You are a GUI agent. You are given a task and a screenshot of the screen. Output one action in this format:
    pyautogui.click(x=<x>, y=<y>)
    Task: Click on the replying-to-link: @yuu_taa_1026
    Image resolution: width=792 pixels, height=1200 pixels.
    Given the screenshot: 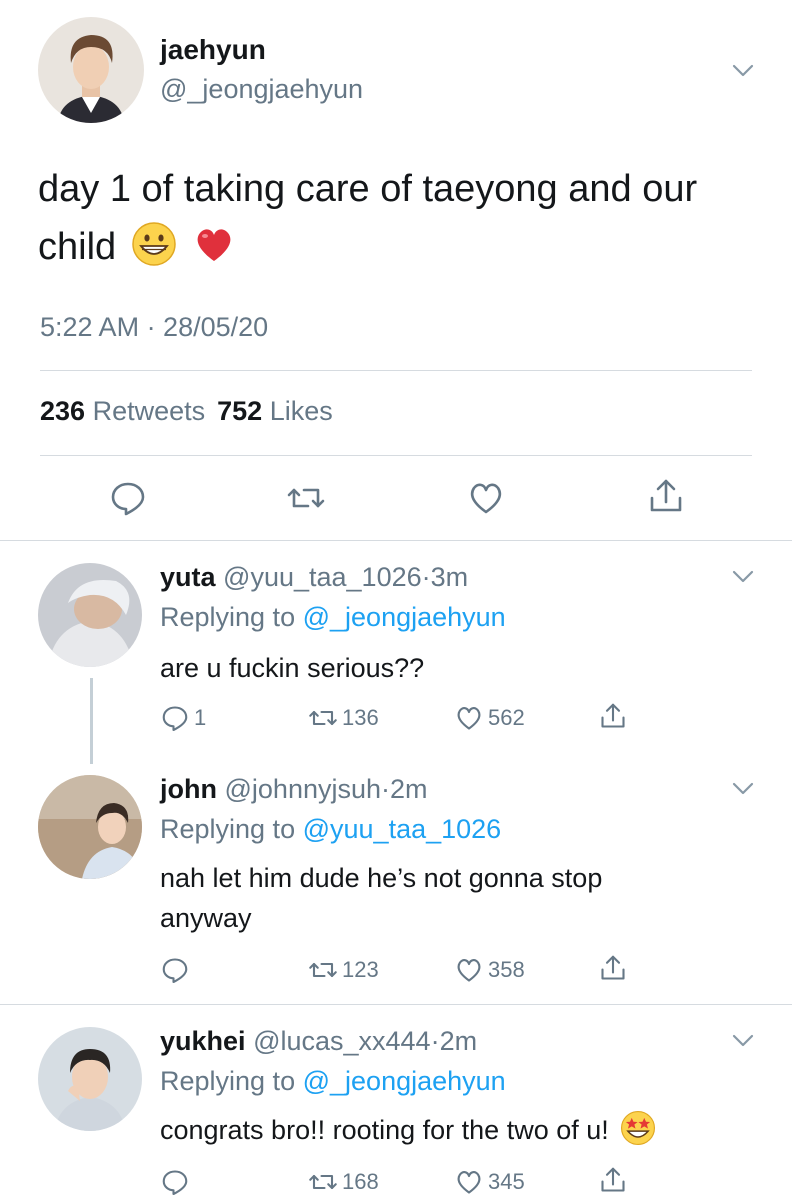 What is the action you would take?
    pyautogui.click(x=402, y=829)
    